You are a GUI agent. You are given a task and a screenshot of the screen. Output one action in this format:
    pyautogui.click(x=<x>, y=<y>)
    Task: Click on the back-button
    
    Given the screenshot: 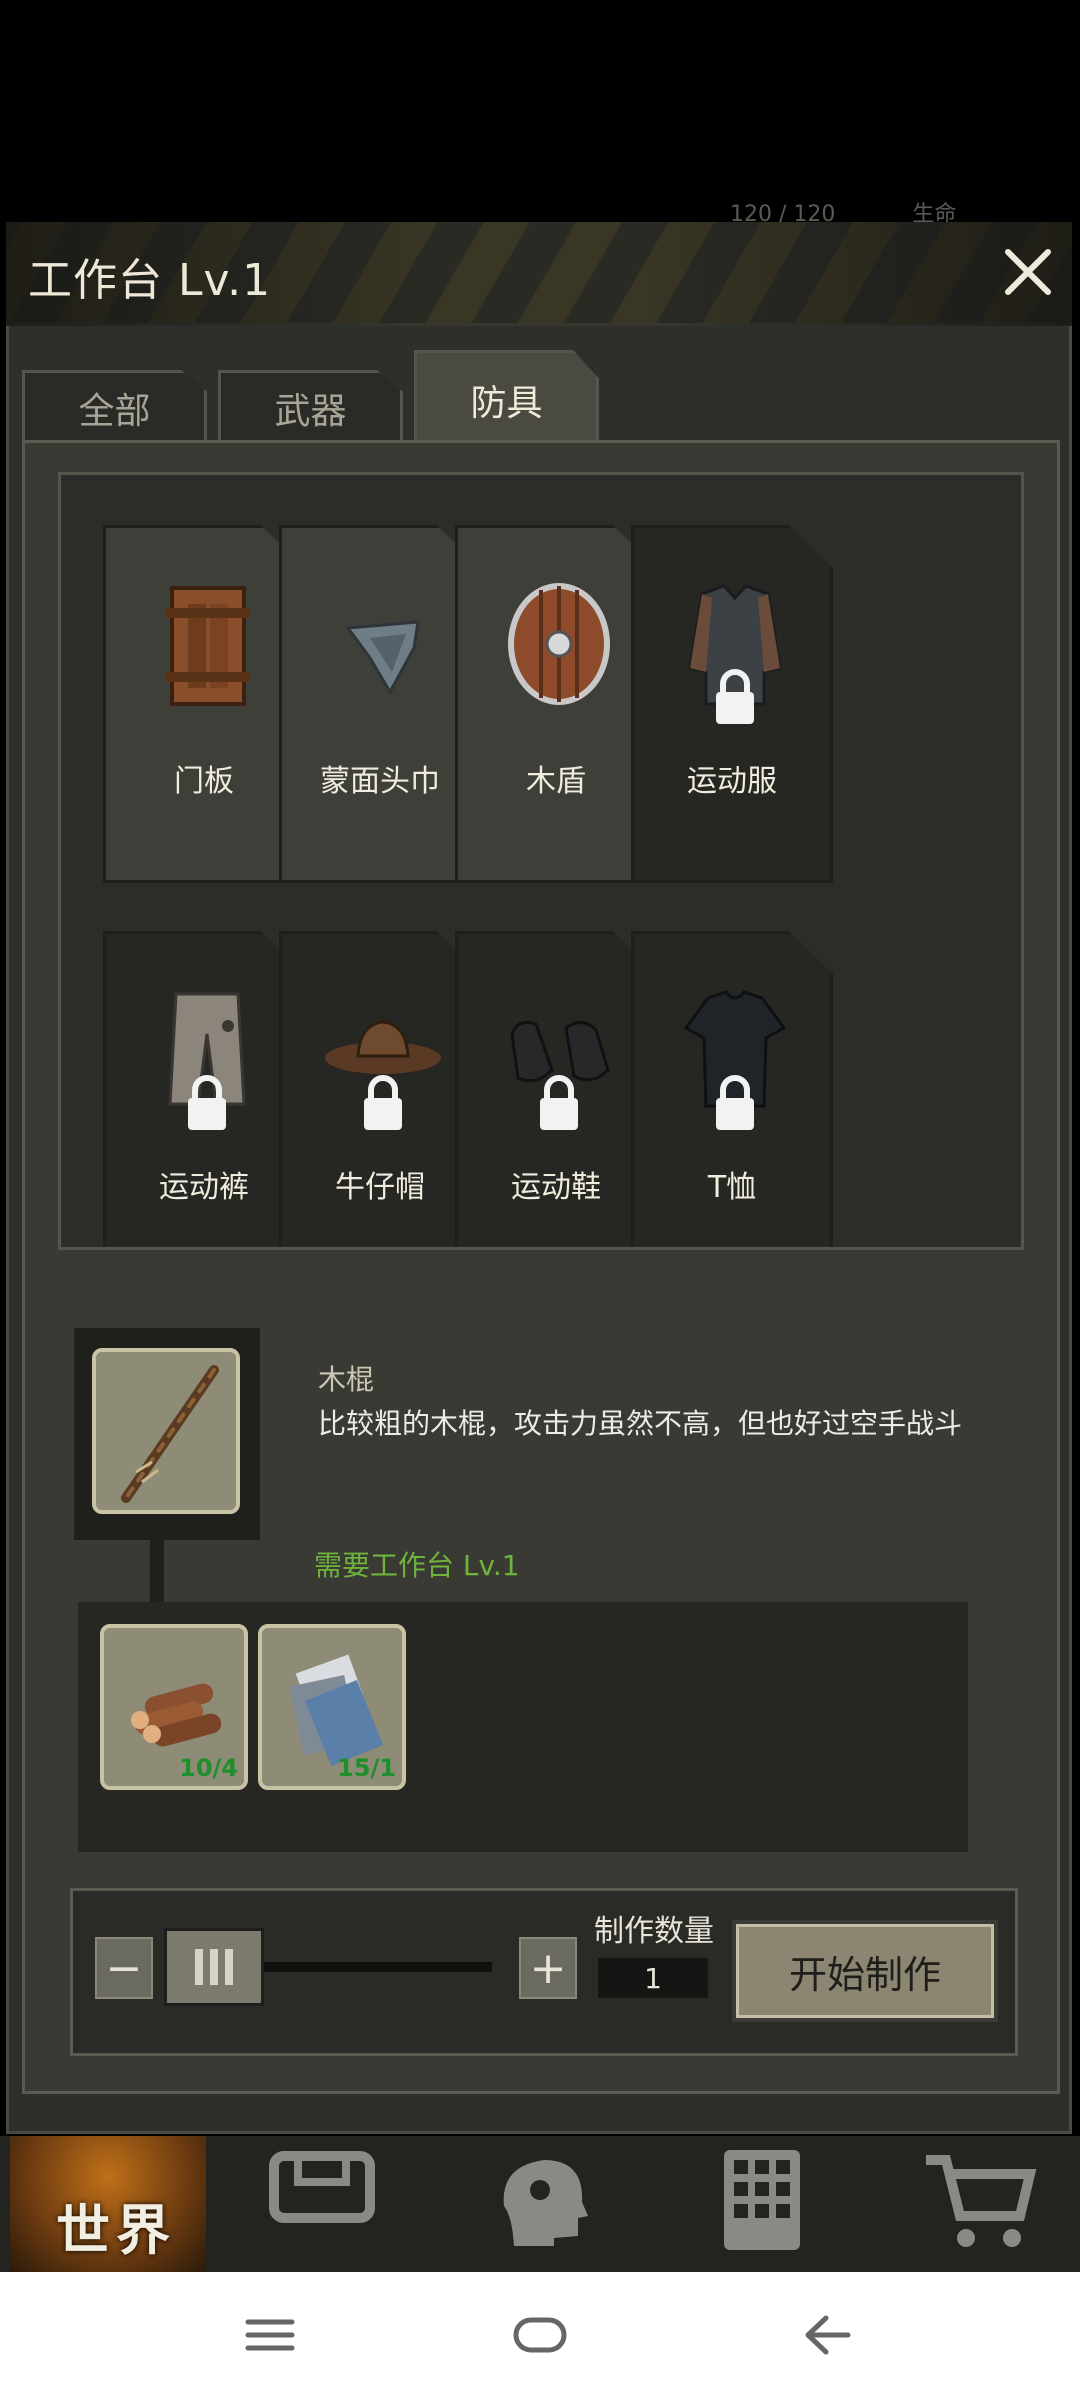 What is the action you would take?
    pyautogui.click(x=826, y=2335)
    